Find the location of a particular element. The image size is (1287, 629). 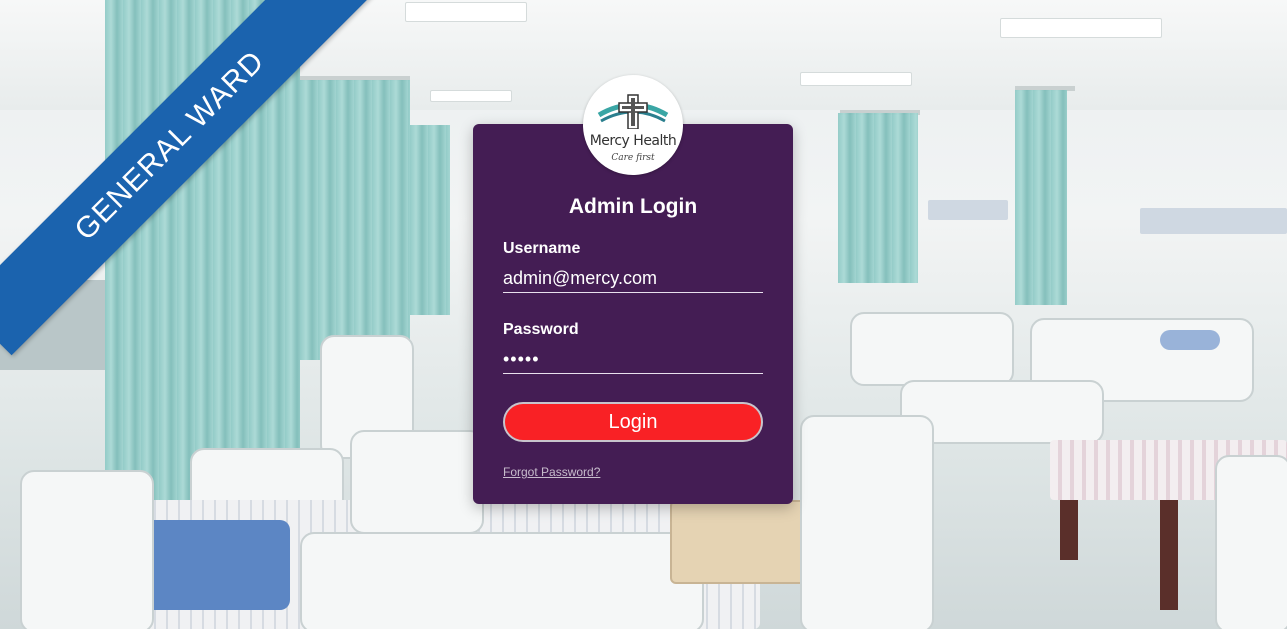

page-title: Admin Login is located at coordinates (633, 206).